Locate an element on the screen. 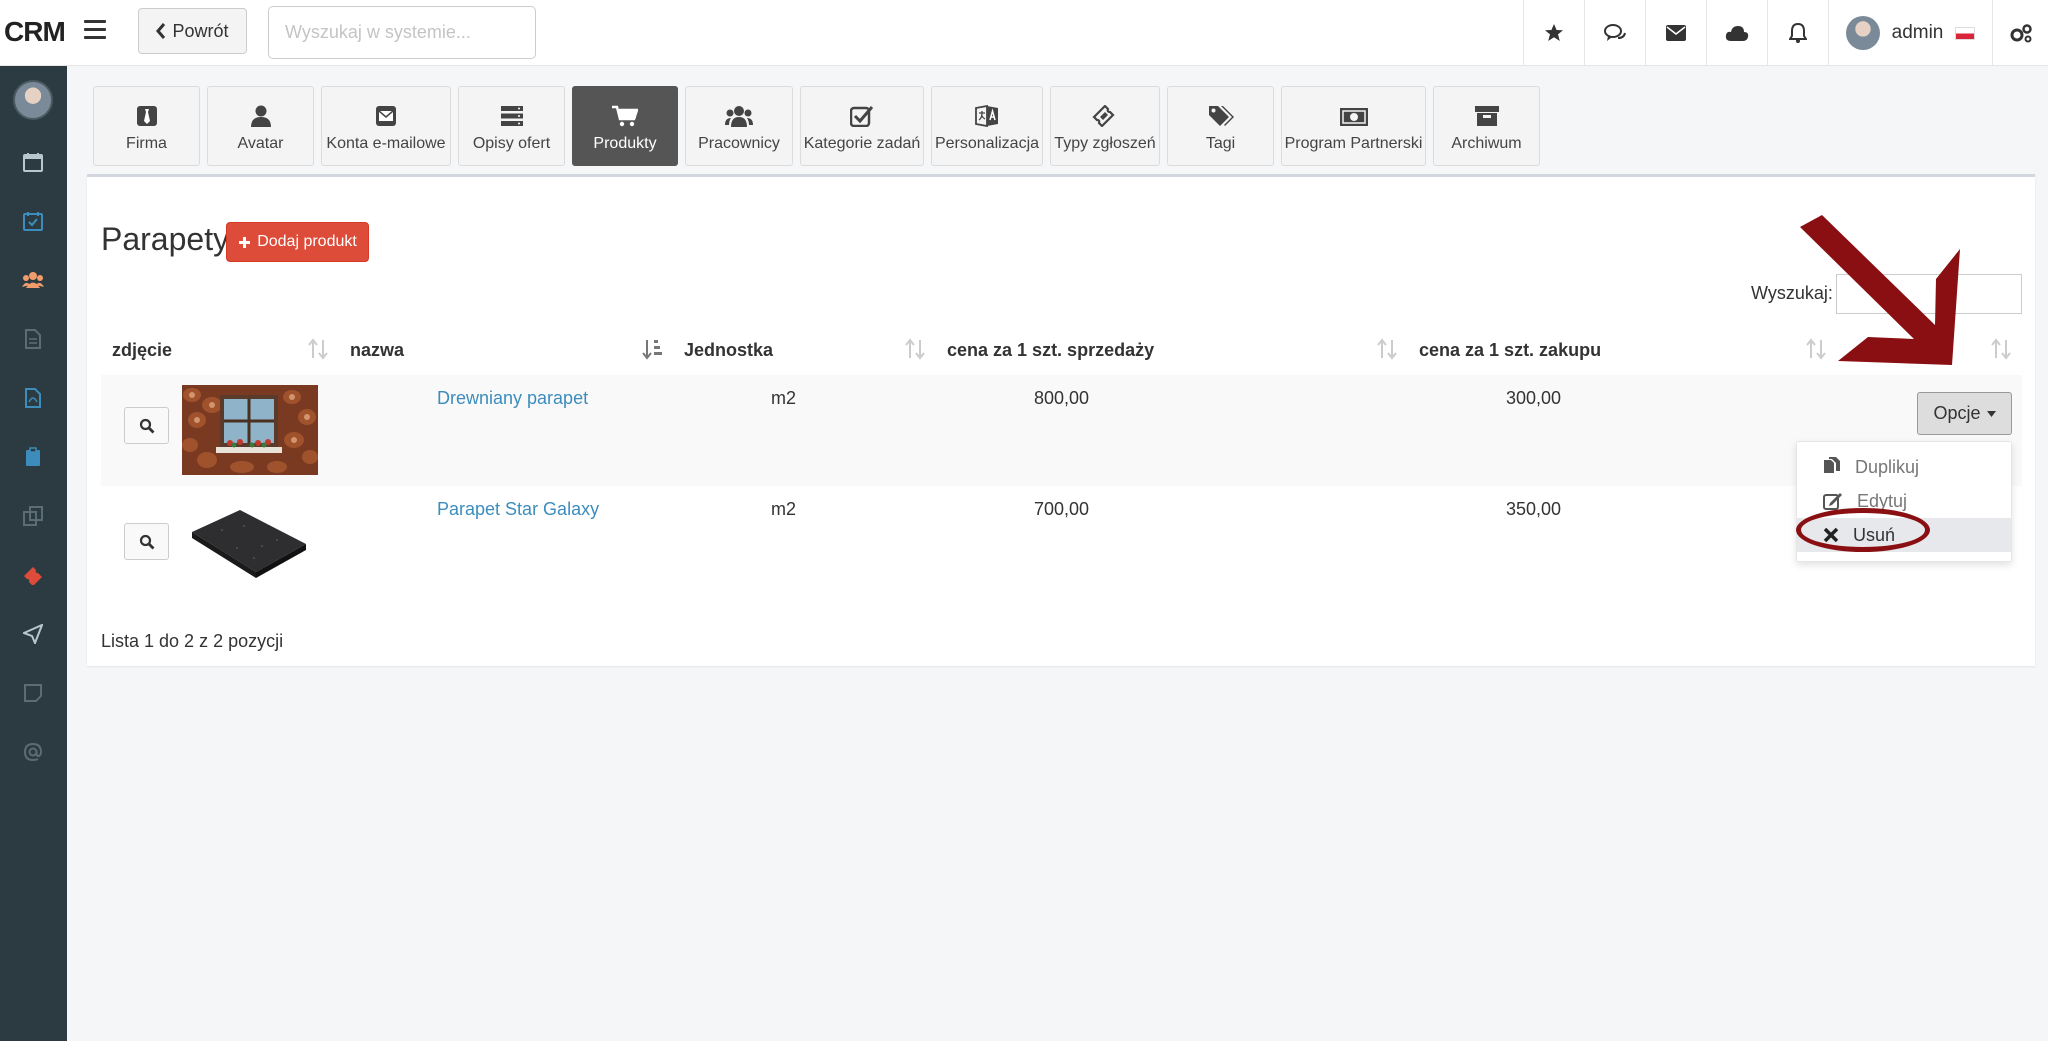 This screenshot has width=2048, height=1041. tab-opisy-ofert: Opisy ofert is located at coordinates (511, 126).